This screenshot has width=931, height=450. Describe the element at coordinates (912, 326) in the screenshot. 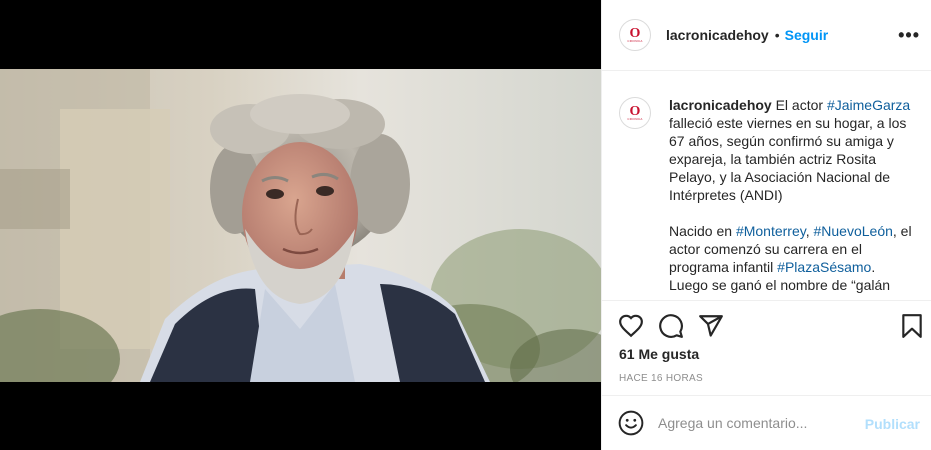

I see `save-icon` at that location.